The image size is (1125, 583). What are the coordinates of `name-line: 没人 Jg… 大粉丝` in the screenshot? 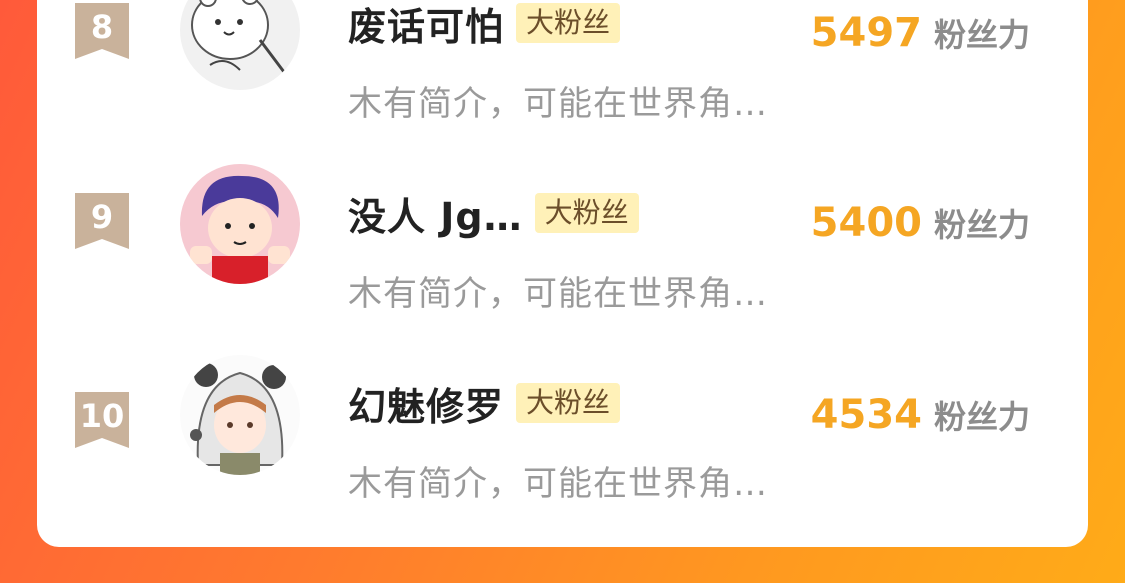 It's located at (493, 213).